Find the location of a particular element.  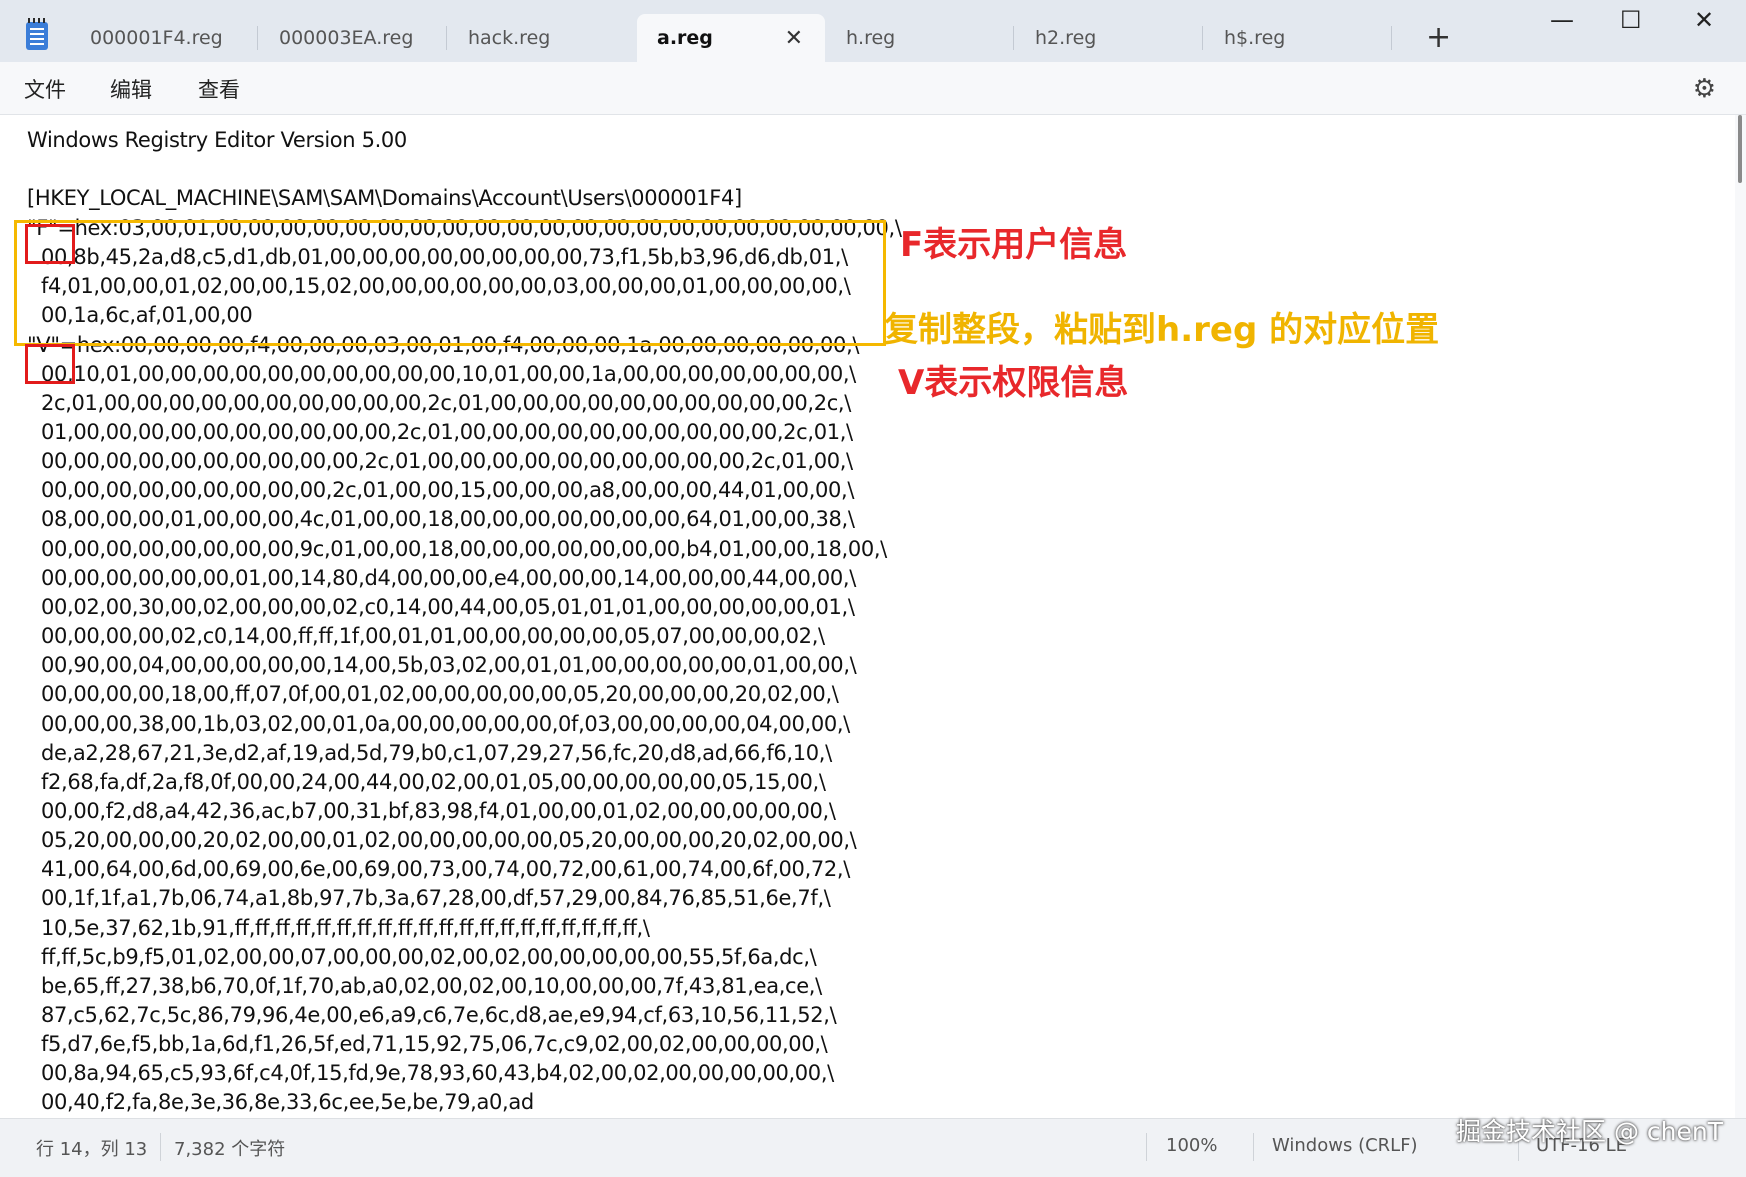

tab-label: a.reg is located at coordinates (685, 38).